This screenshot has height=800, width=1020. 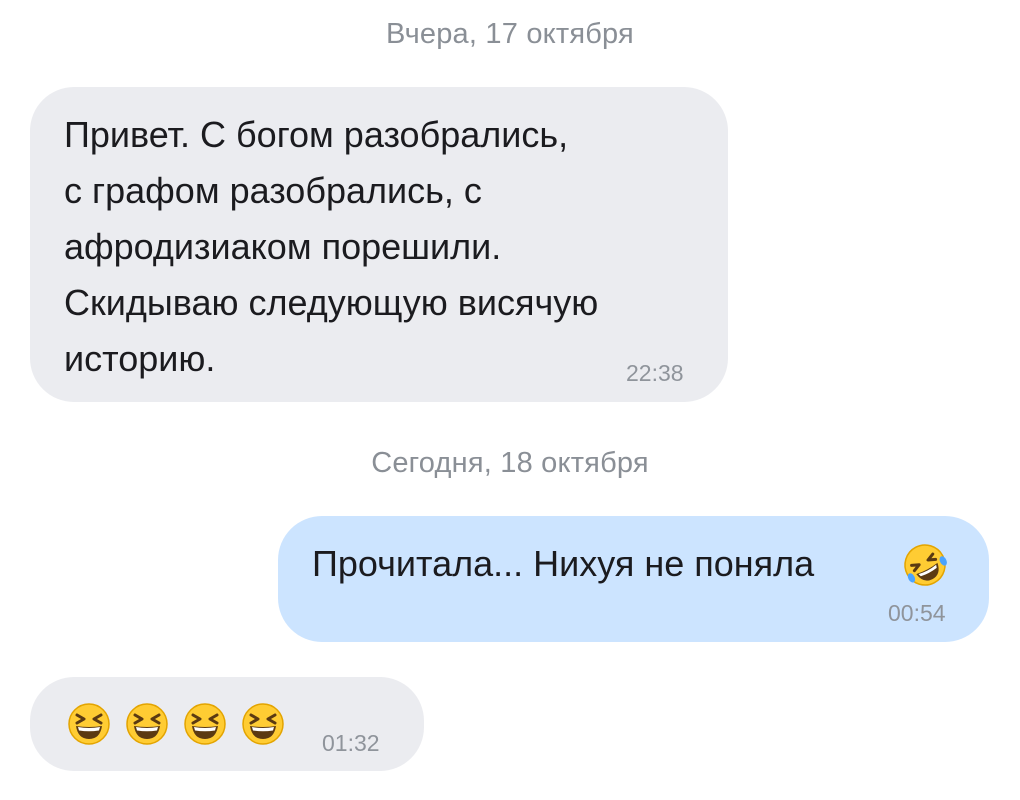 I want to click on message-timestamp: 22:38, so click(x=655, y=373).